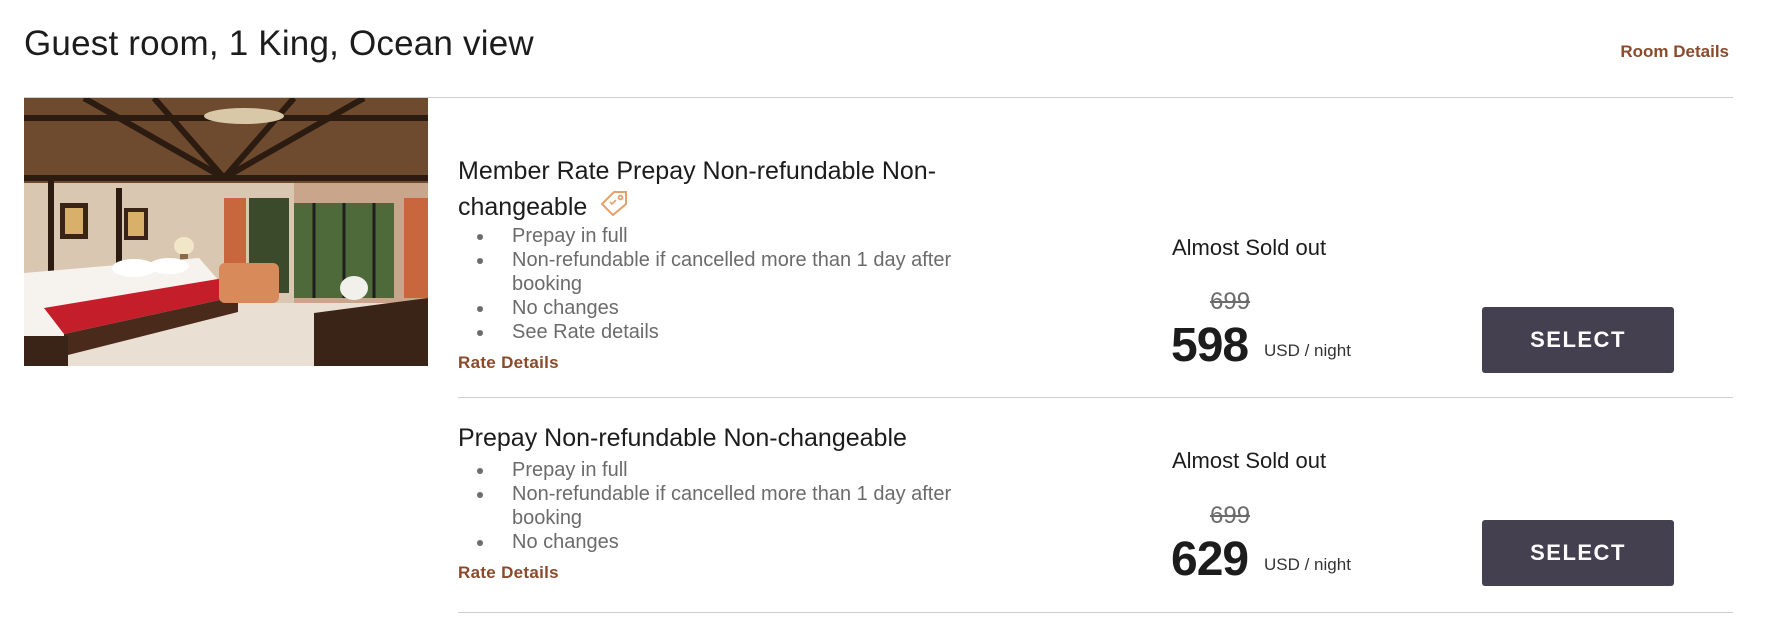  I want to click on divider, so click(1095, 612).